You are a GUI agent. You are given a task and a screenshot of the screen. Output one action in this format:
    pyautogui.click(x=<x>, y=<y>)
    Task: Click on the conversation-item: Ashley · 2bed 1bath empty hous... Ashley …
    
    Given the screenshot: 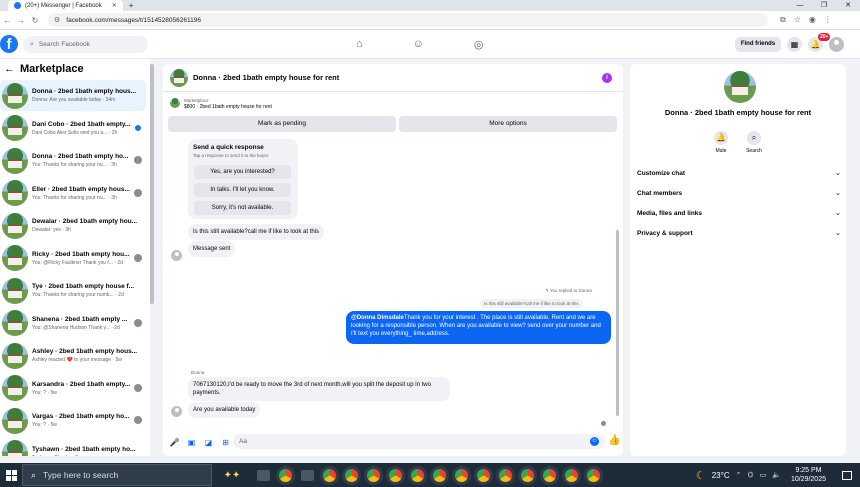 What is the action you would take?
    pyautogui.click(x=73, y=355)
    